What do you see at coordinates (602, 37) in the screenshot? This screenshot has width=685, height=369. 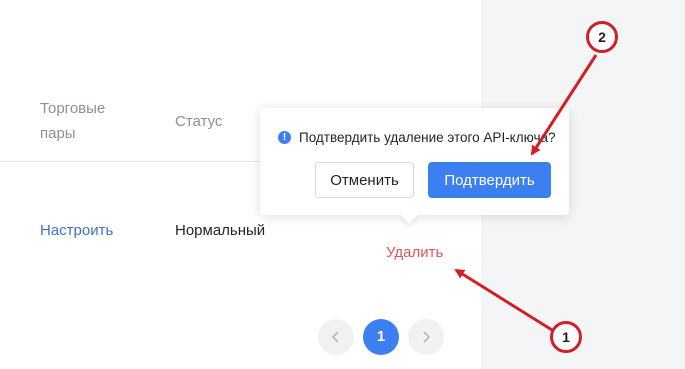 I see `annotation-step-2: 2` at bounding box center [602, 37].